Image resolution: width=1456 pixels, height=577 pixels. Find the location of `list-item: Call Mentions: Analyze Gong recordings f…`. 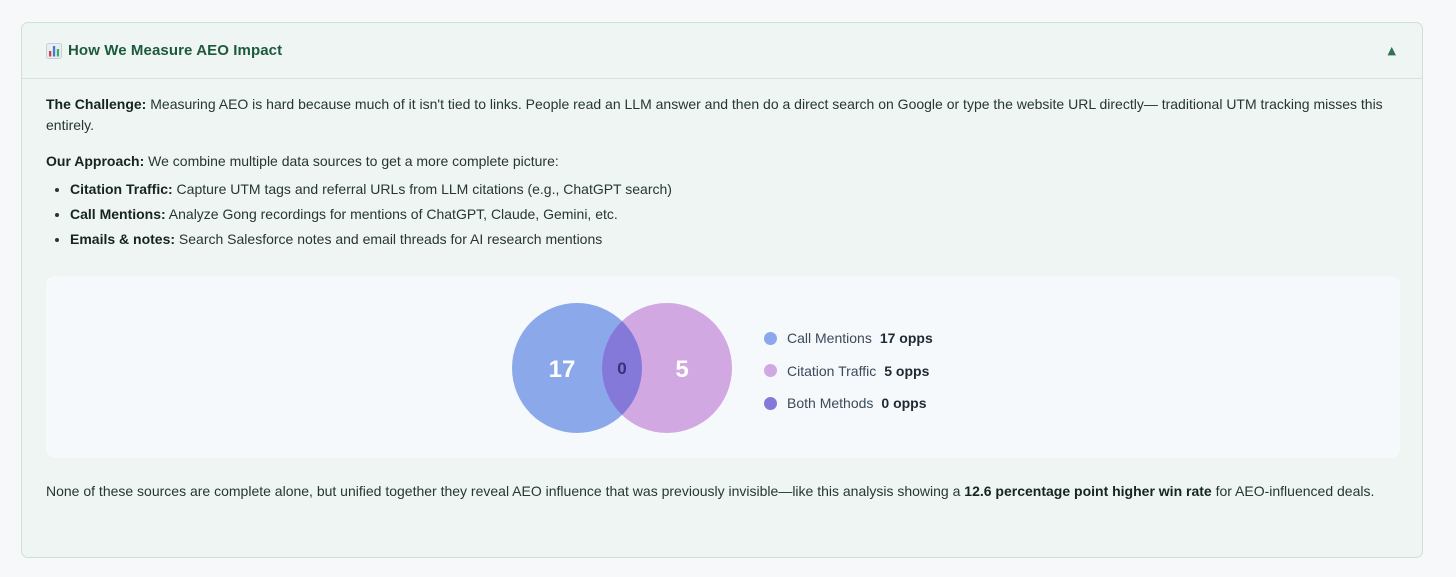

list-item: Call Mentions: Analyze Gong recordings f… is located at coordinates (734, 214).